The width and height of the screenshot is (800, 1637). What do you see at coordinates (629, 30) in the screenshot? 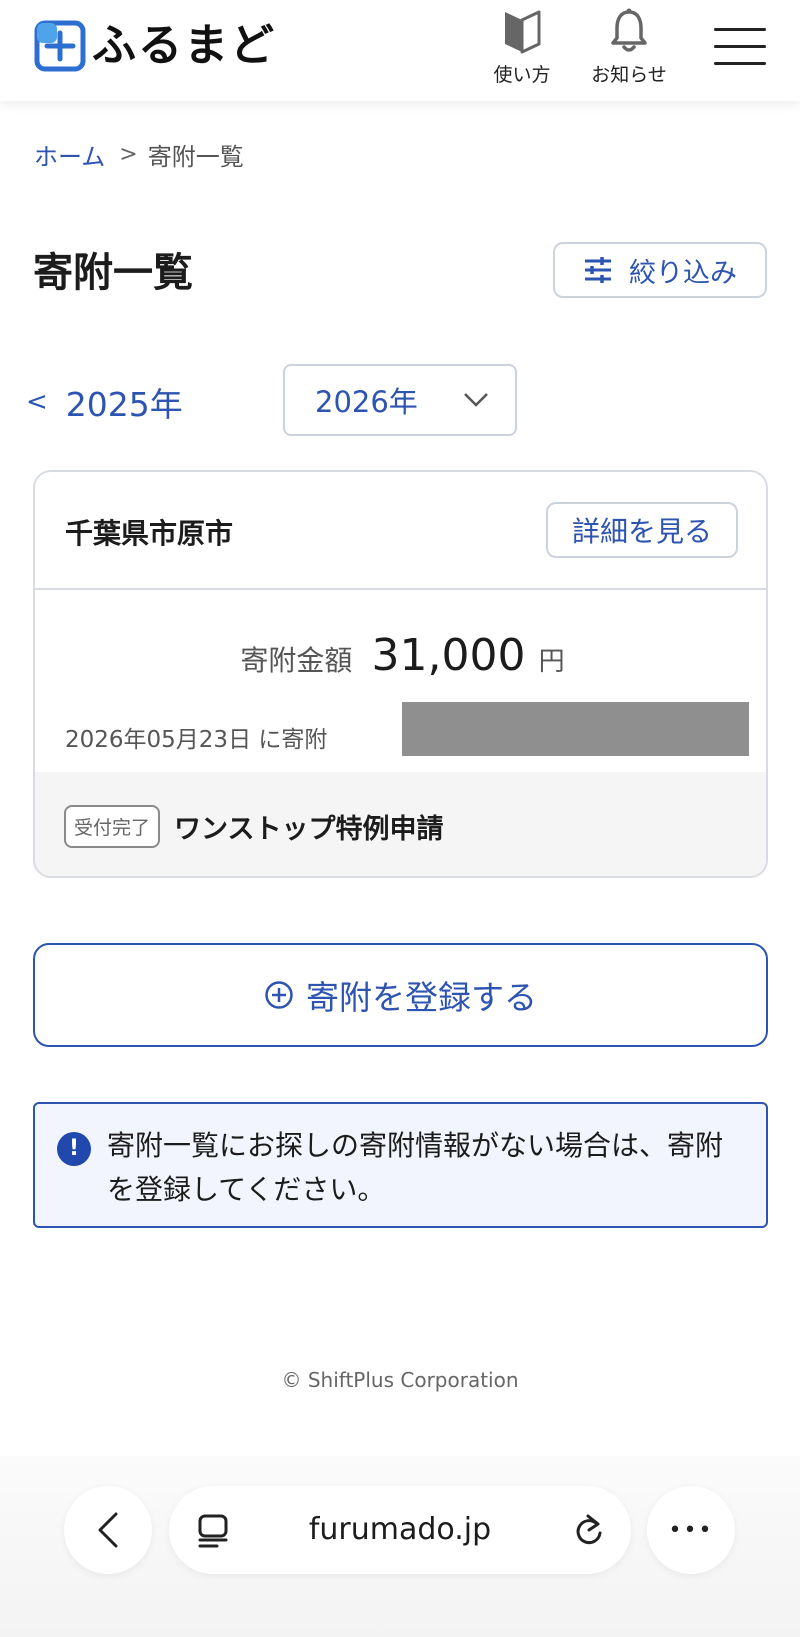
I see `bell-icon` at bounding box center [629, 30].